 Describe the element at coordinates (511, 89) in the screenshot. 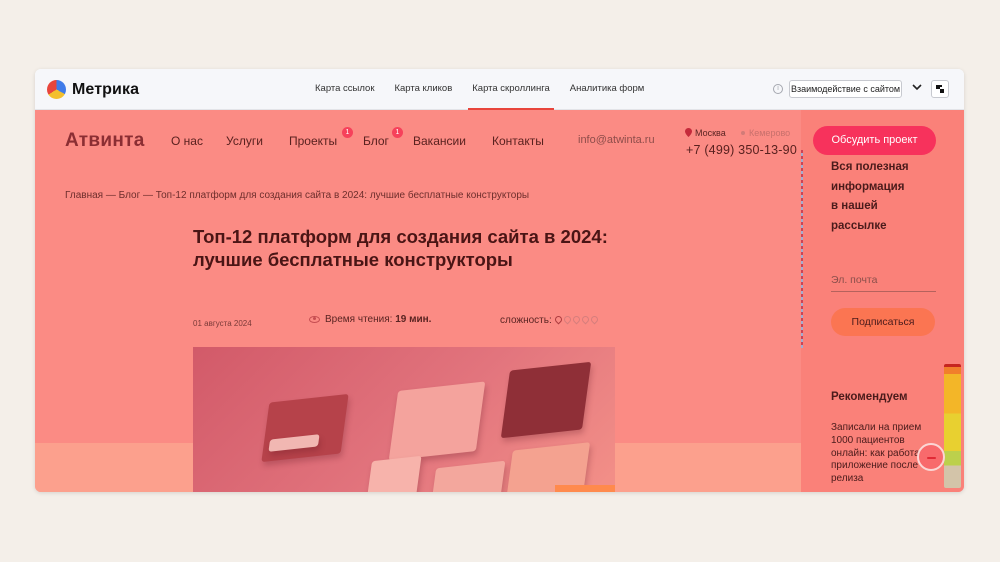

I see `tab-scroll-map: Карта скроллинга` at that location.